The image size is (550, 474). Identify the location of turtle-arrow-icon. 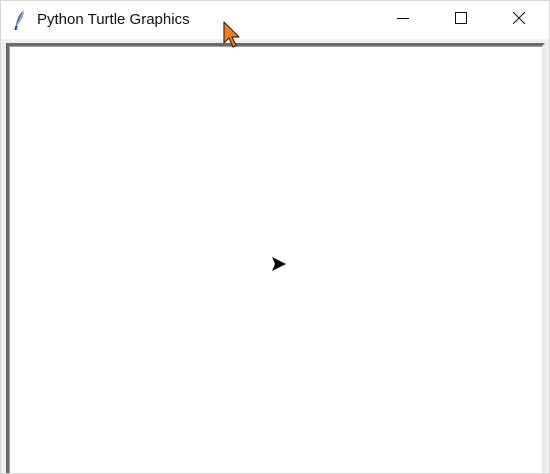
(279, 264).